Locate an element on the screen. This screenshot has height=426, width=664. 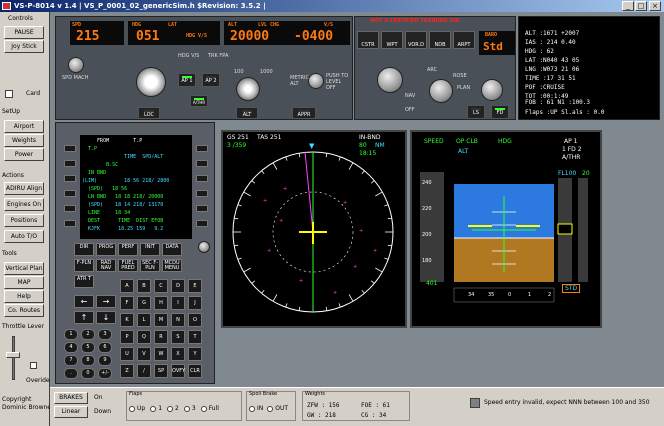
letter-key: K is located at coordinates (127, 320).